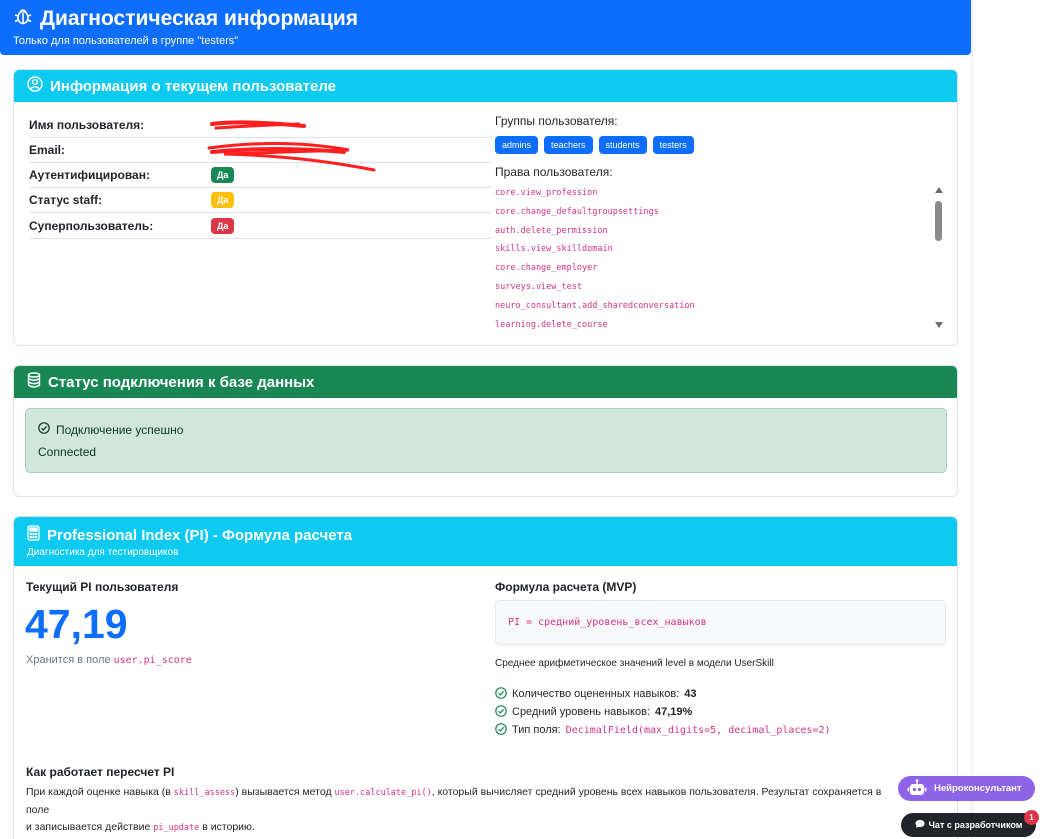 The image size is (1048, 839). I want to click on page-title-text: Диагностическая информация, so click(199, 18).